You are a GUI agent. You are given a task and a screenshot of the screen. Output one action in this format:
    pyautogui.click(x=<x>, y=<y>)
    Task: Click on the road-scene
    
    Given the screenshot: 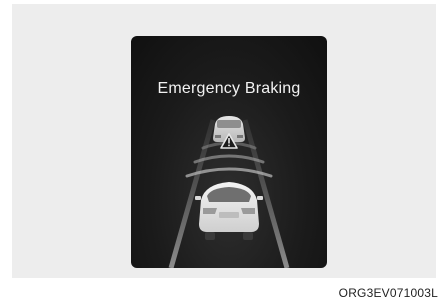 What is the action you would take?
    pyautogui.click(x=229, y=192)
    